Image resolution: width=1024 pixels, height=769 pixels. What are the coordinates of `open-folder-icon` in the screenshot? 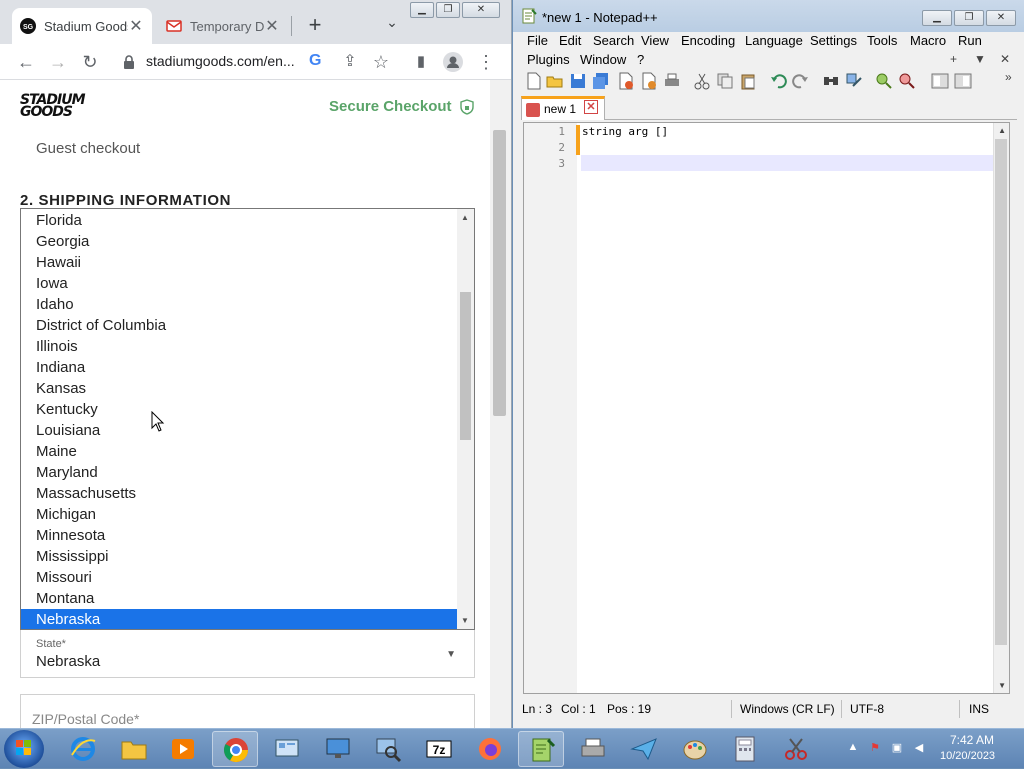 It's located at (555, 81).